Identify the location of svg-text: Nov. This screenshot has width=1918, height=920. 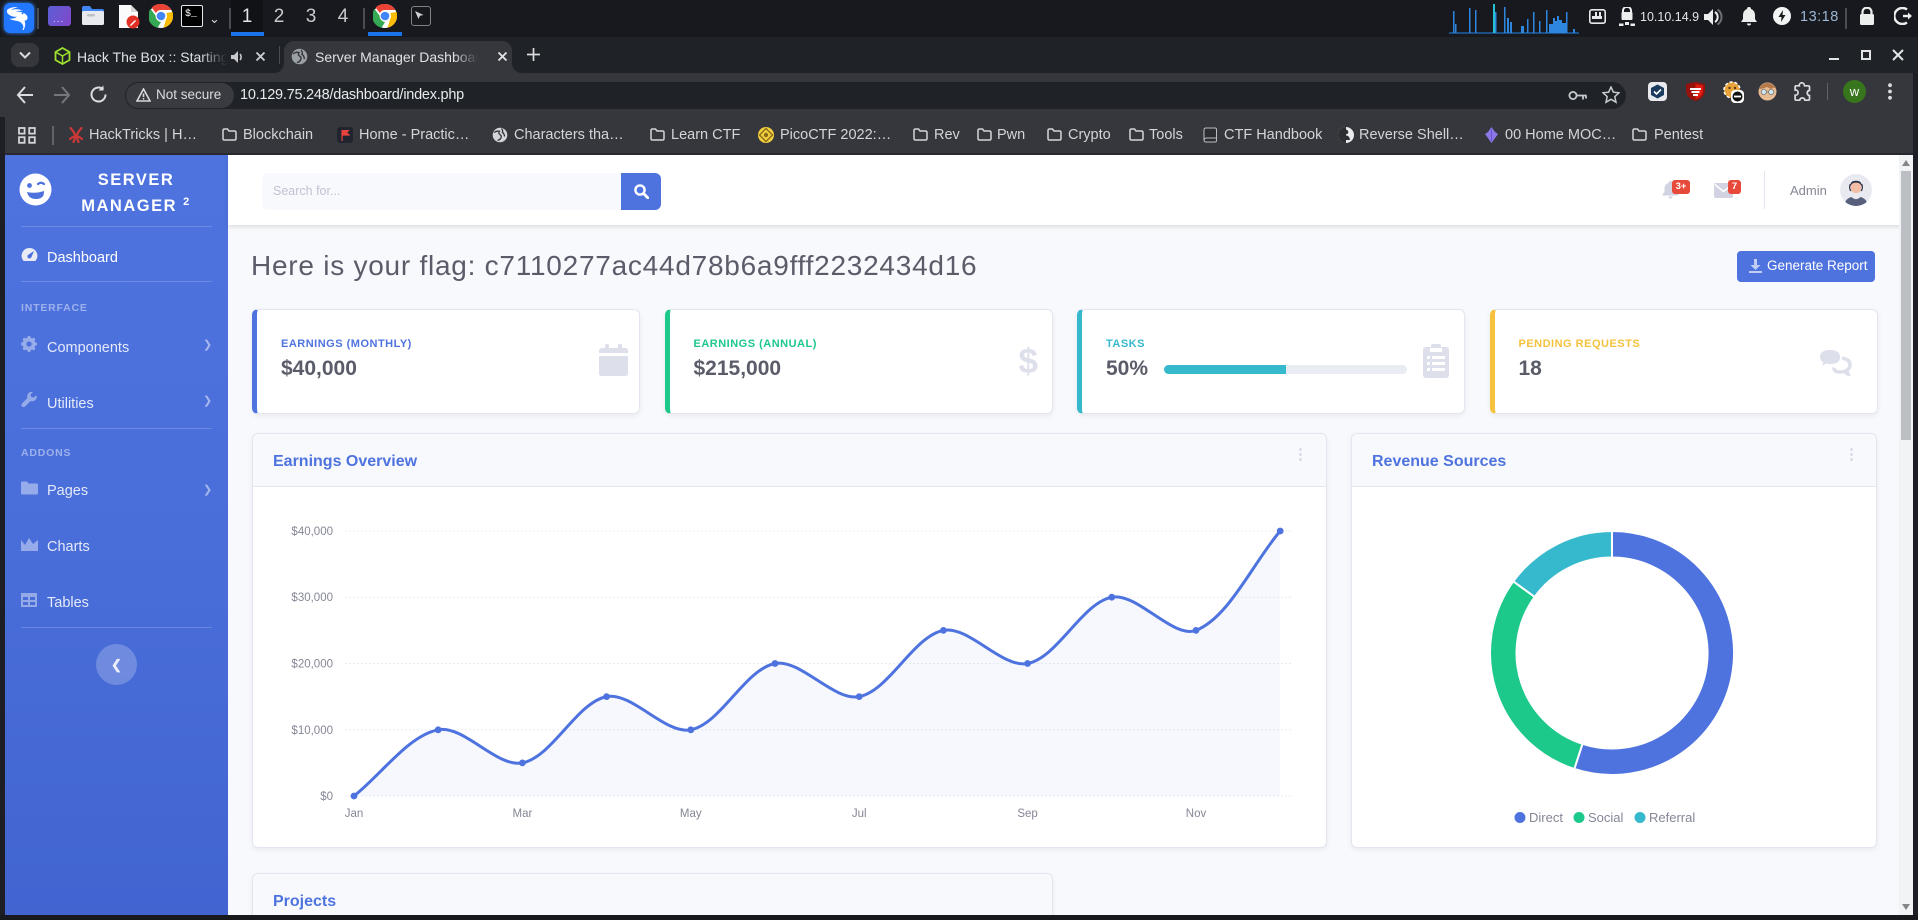
(1196, 814).